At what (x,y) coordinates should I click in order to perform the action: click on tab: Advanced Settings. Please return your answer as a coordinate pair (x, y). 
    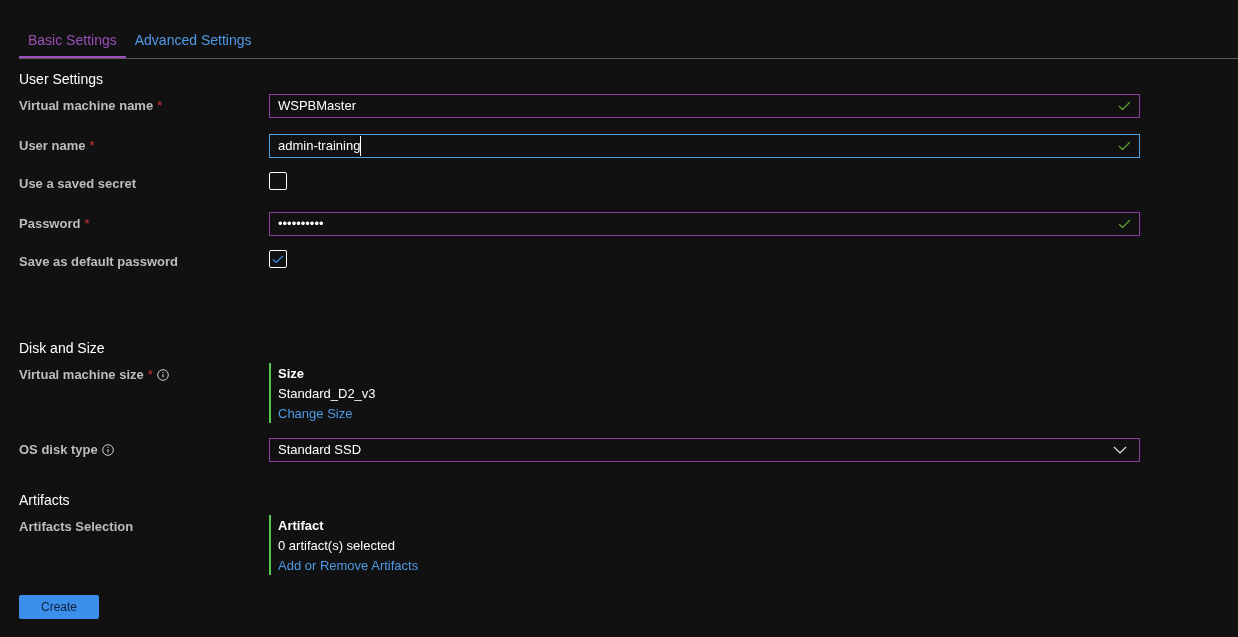
    Looking at the image, I should click on (193, 42).